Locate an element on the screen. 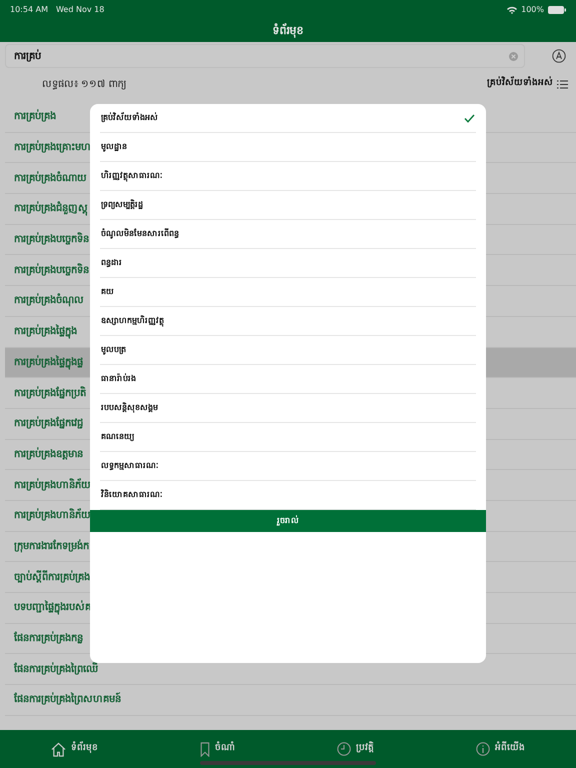  tab-item: អំពីយើង is located at coordinates (500, 749).